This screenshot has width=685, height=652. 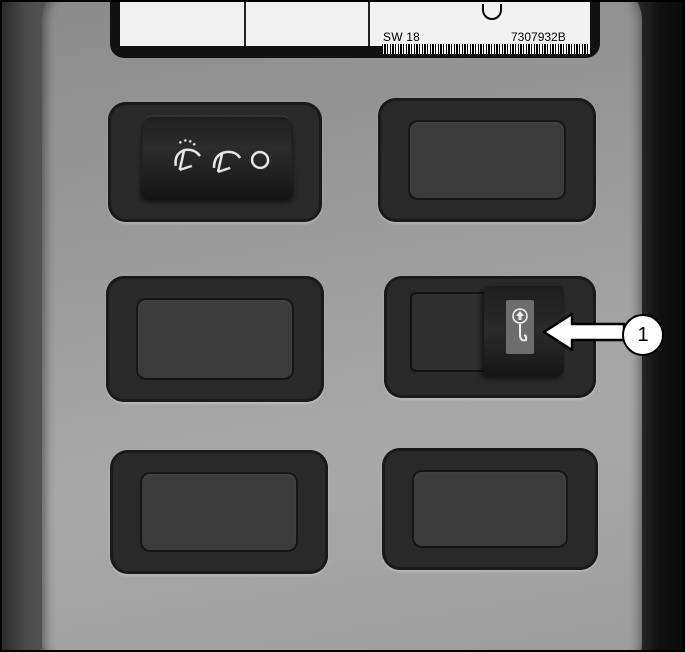 I want to click on switch-slot-top-right, so click(x=487, y=160).